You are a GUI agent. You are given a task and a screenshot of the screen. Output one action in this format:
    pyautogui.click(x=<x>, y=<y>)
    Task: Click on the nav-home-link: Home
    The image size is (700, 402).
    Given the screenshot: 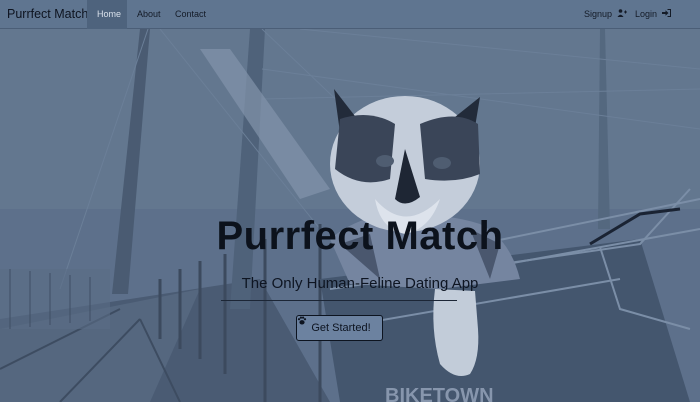 What is the action you would take?
    pyautogui.click(x=107, y=14)
    